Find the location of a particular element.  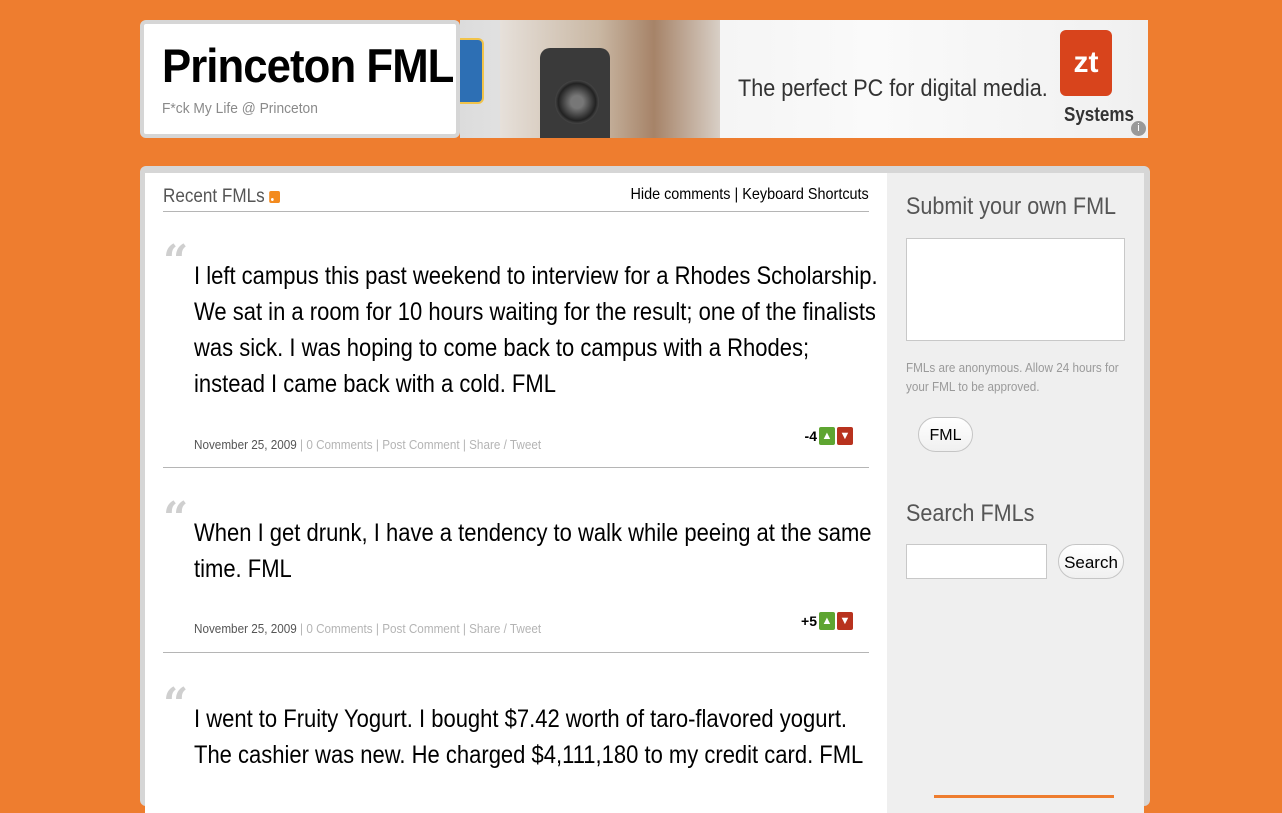

ad-tagline: The perfect PC for digital media. is located at coordinates (893, 88).